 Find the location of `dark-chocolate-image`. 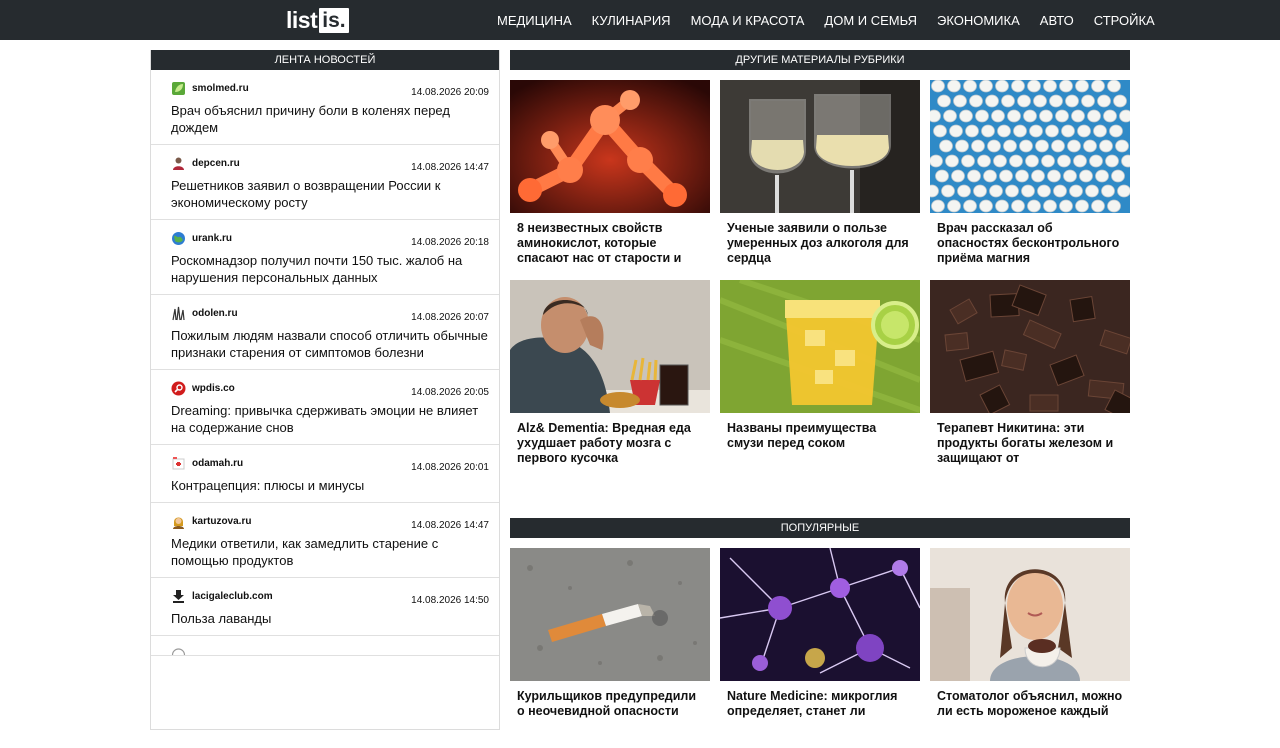

dark-chocolate-image is located at coordinates (1030, 346).